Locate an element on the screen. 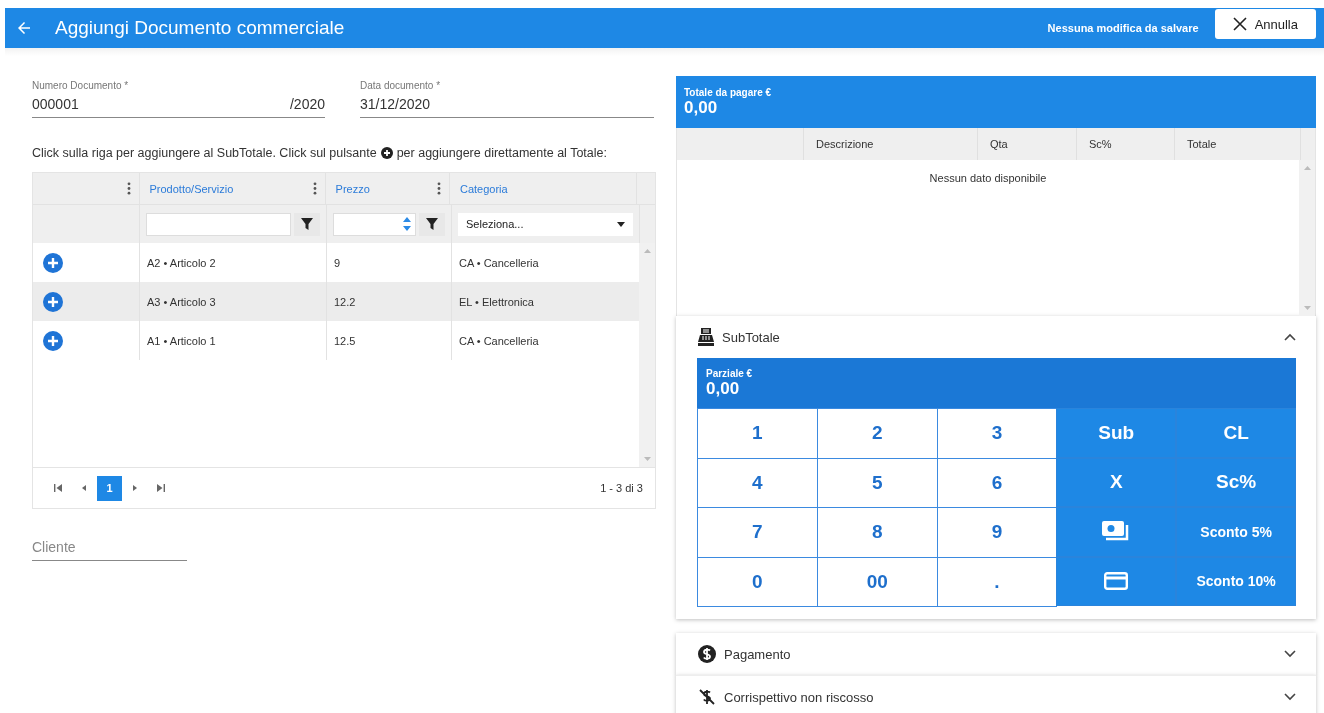 This screenshot has height=713, width=1324. document-number-field: 000001 /2020 is located at coordinates (178, 104).